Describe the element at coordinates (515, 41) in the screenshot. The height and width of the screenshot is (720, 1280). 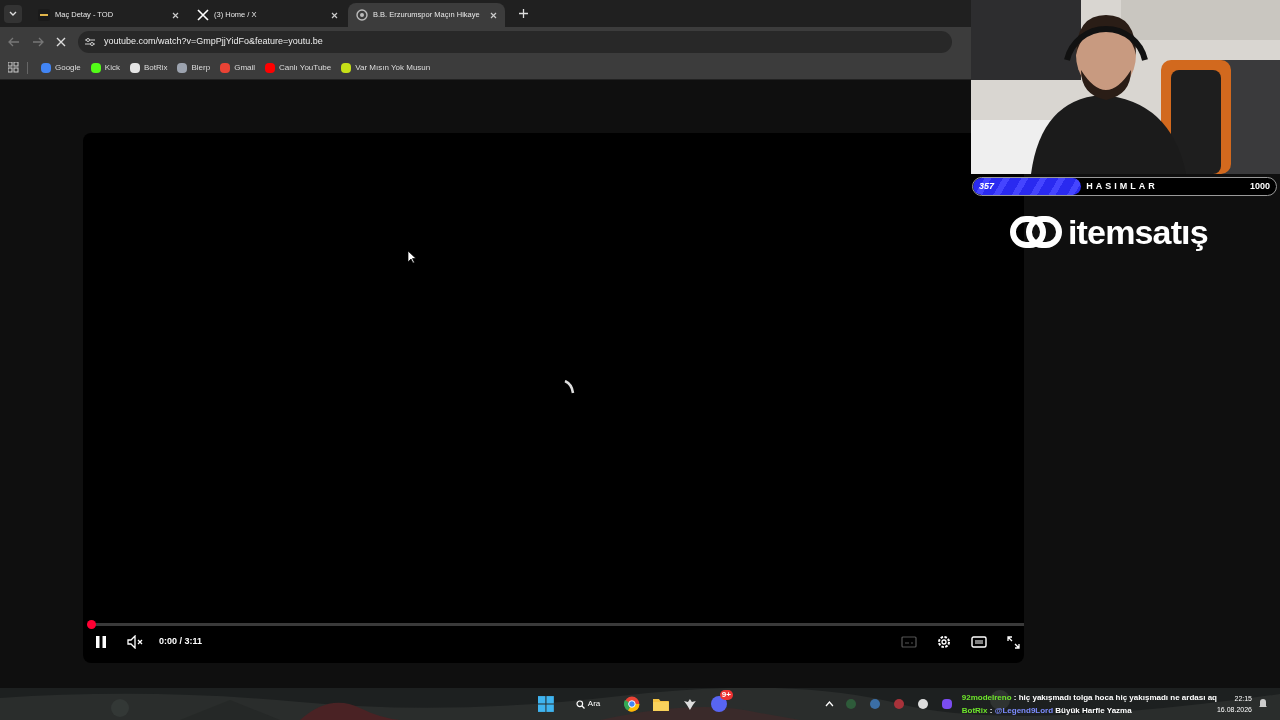
I see `address-field: youtube.com/watch?v=GmpPjjYidFo&feature=youtu.be` at that location.